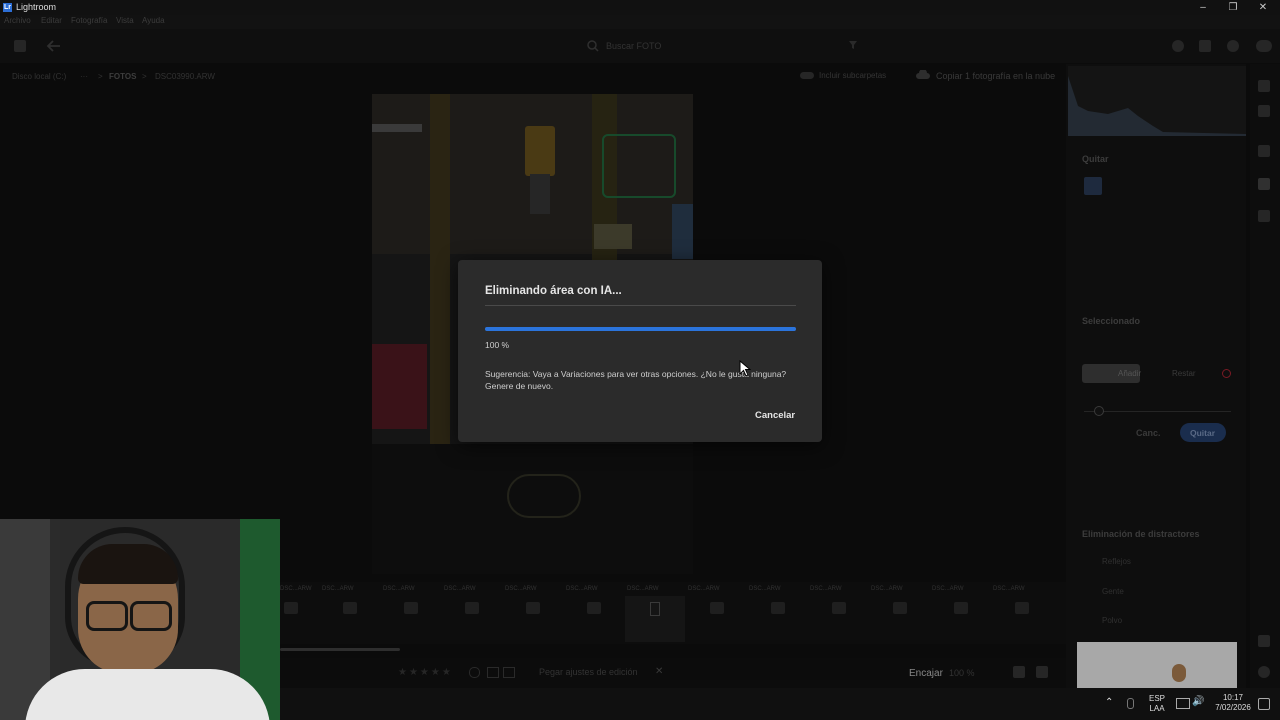  Describe the element at coordinates (497, 345) in the screenshot. I see `progress-percentage: 100 %` at that location.